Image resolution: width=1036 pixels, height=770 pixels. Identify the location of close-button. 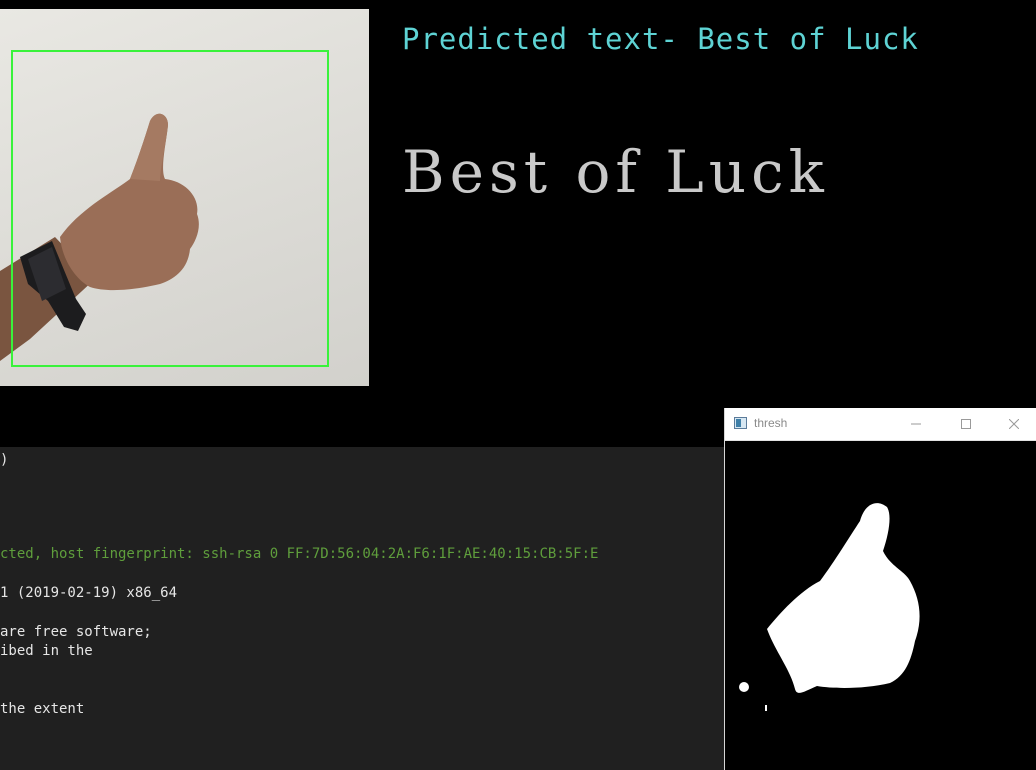
(1013, 424).